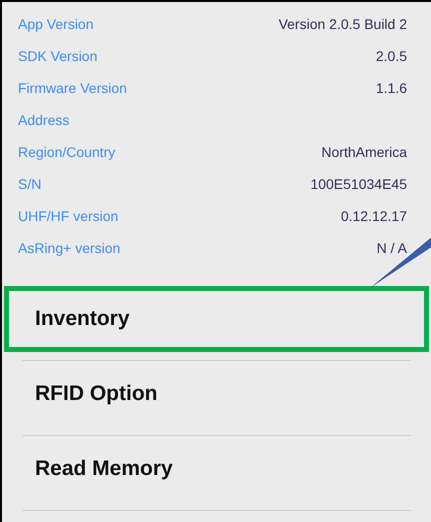 Image resolution: width=431 pixels, height=522 pixels. I want to click on info-label: Firmware Version, so click(72, 88).